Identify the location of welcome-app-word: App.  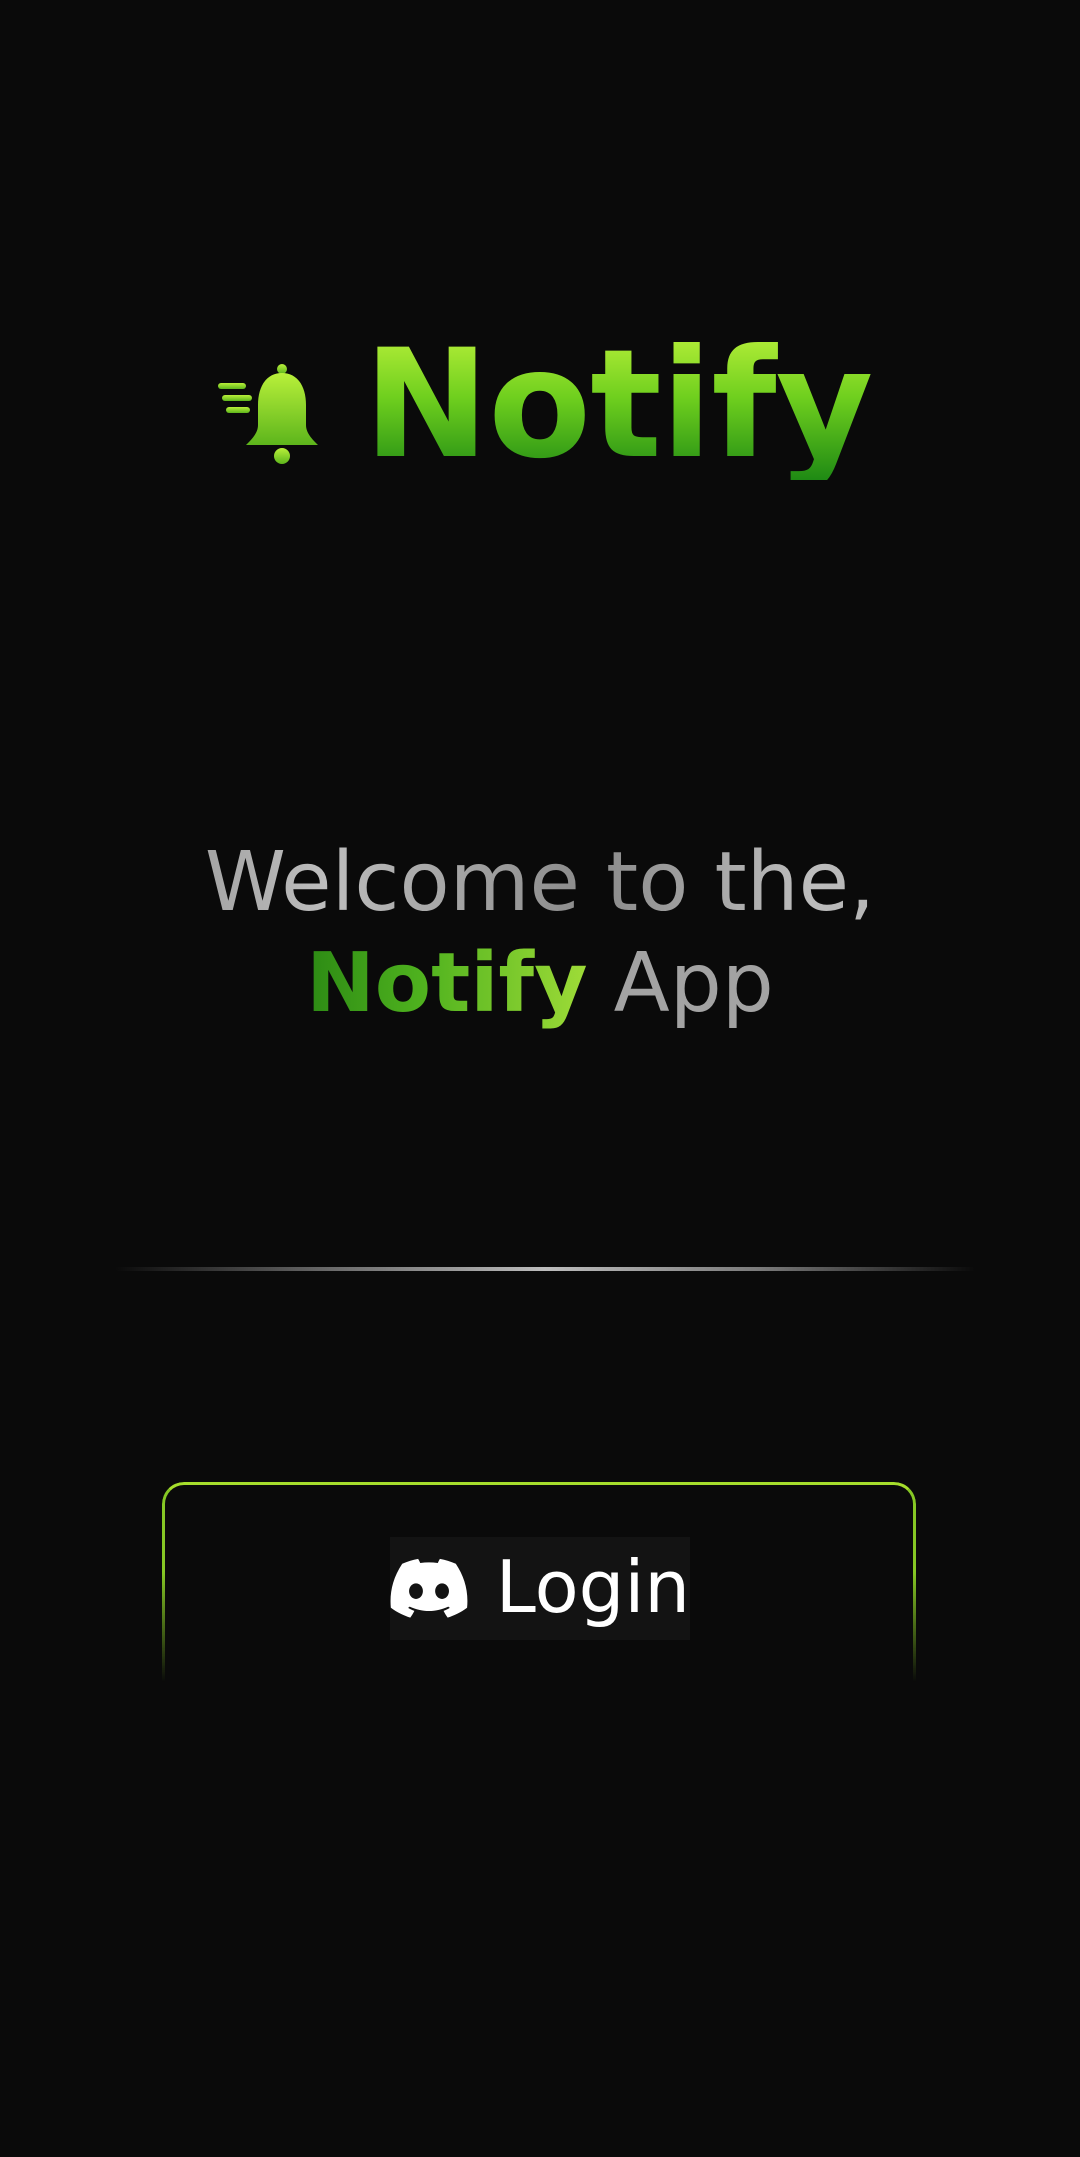
(693, 983).